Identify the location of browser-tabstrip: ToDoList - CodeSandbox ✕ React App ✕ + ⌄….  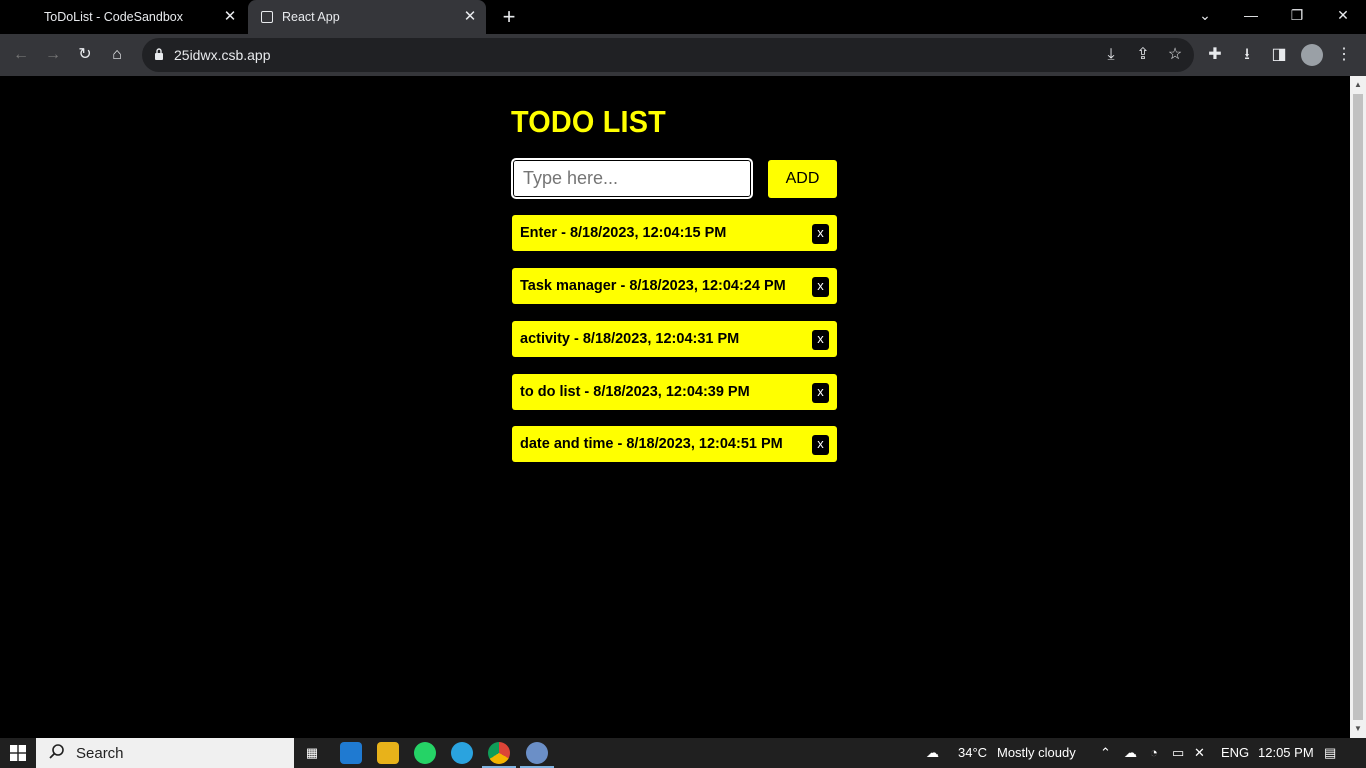
(683, 17).